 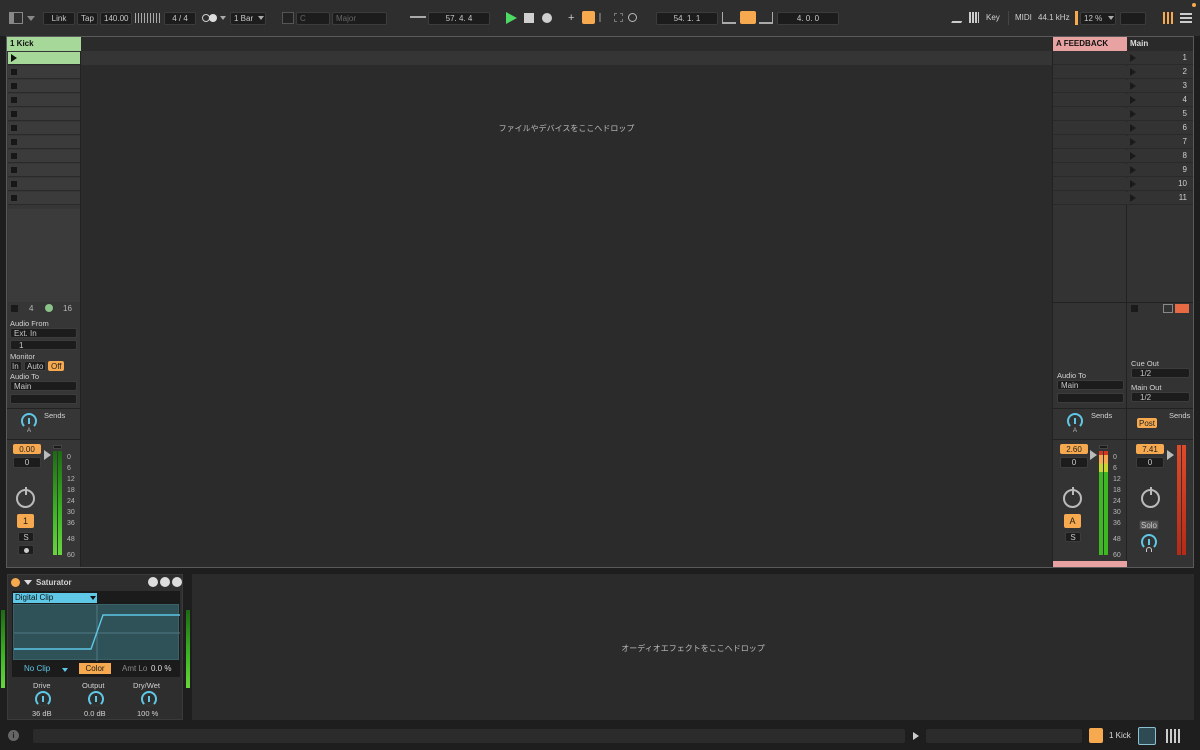 What do you see at coordinates (153, 582) in the screenshot?
I see `device-hotswap-icon` at bounding box center [153, 582].